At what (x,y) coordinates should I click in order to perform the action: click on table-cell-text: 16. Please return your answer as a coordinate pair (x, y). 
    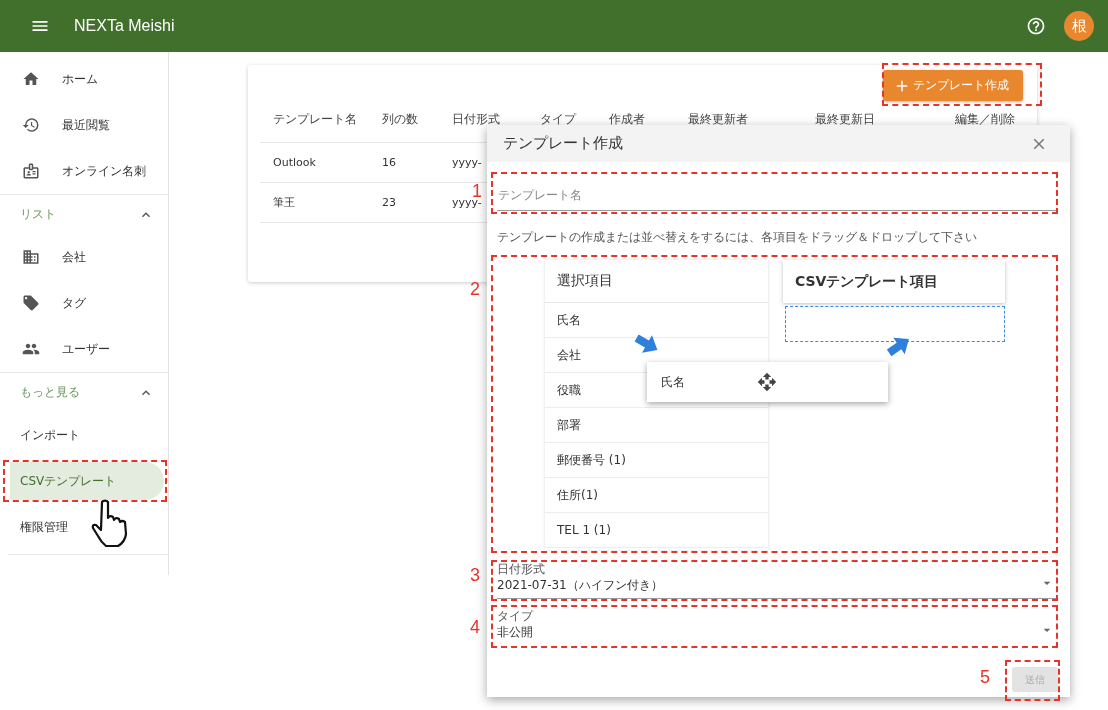
    Looking at the image, I should click on (389, 162).